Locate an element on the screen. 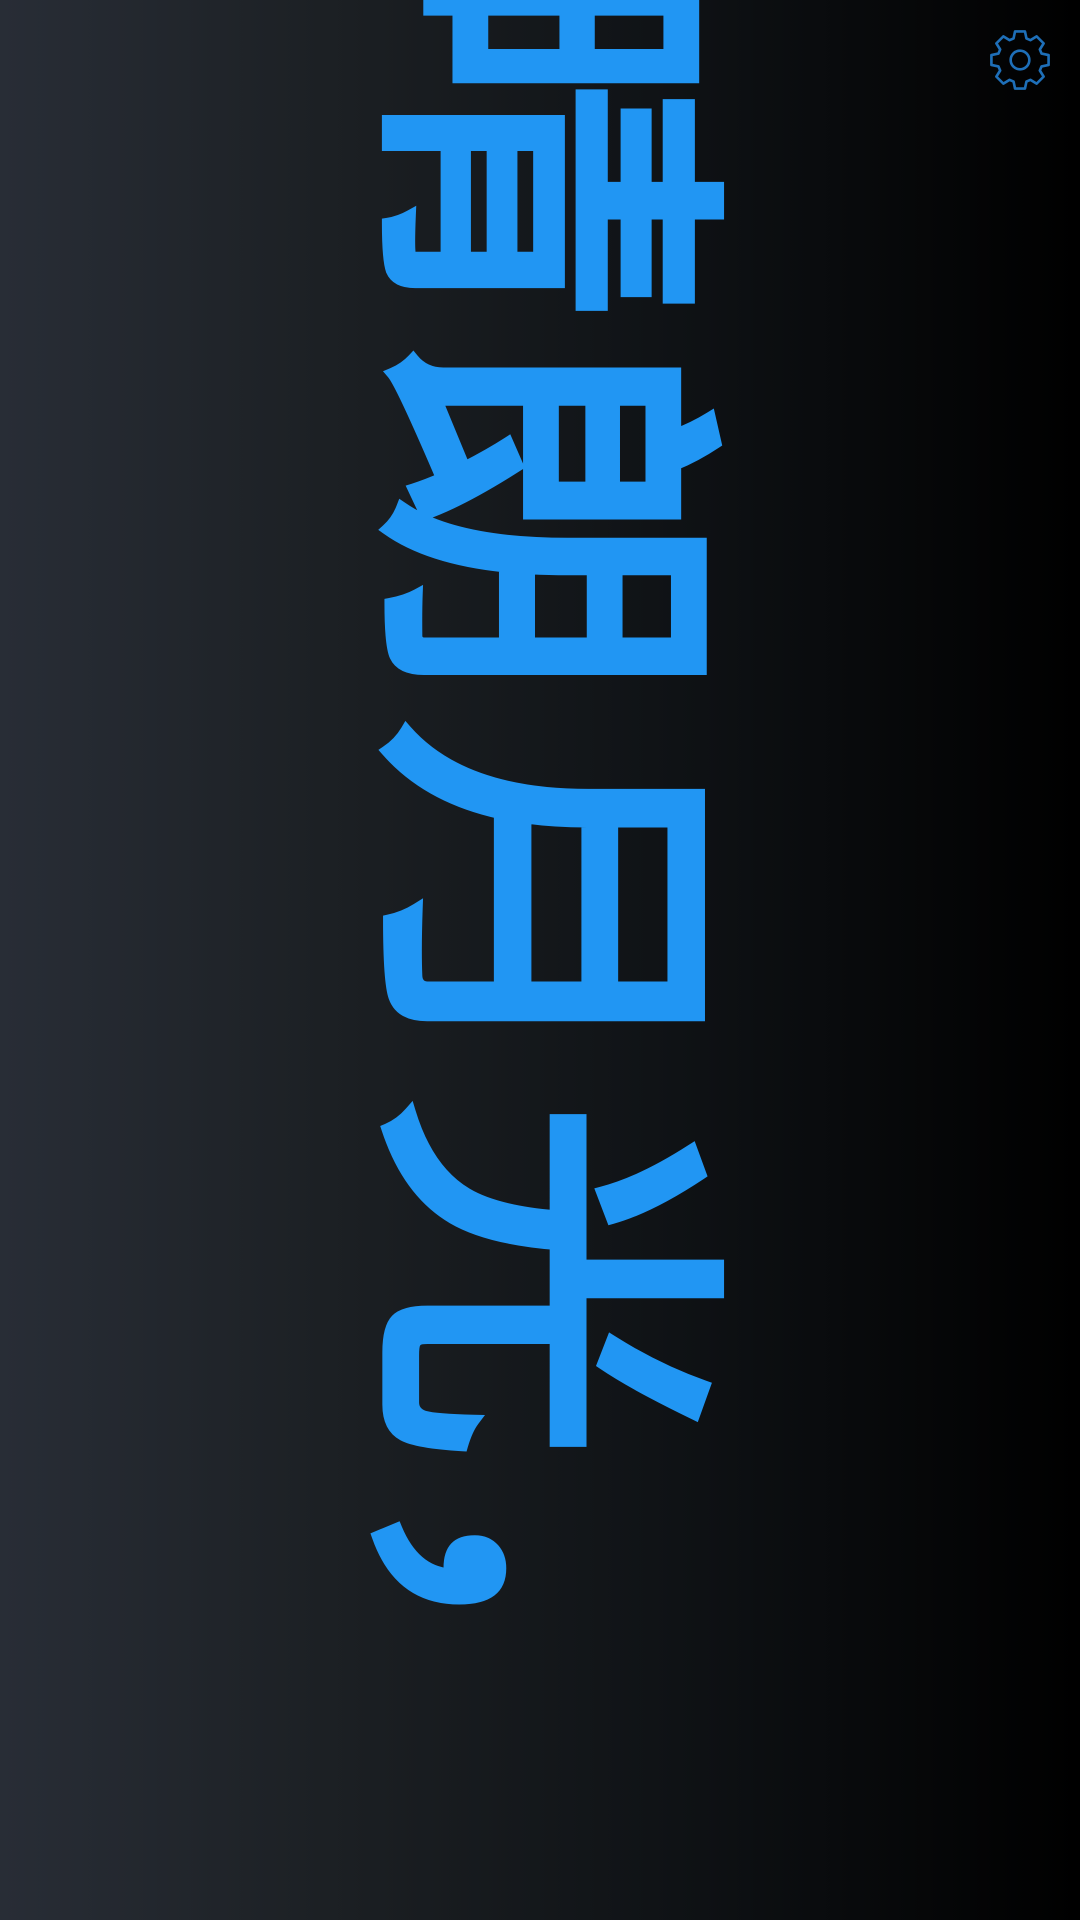 This screenshot has width=1080, height=1920. gear-icon is located at coordinates (1020, 60).